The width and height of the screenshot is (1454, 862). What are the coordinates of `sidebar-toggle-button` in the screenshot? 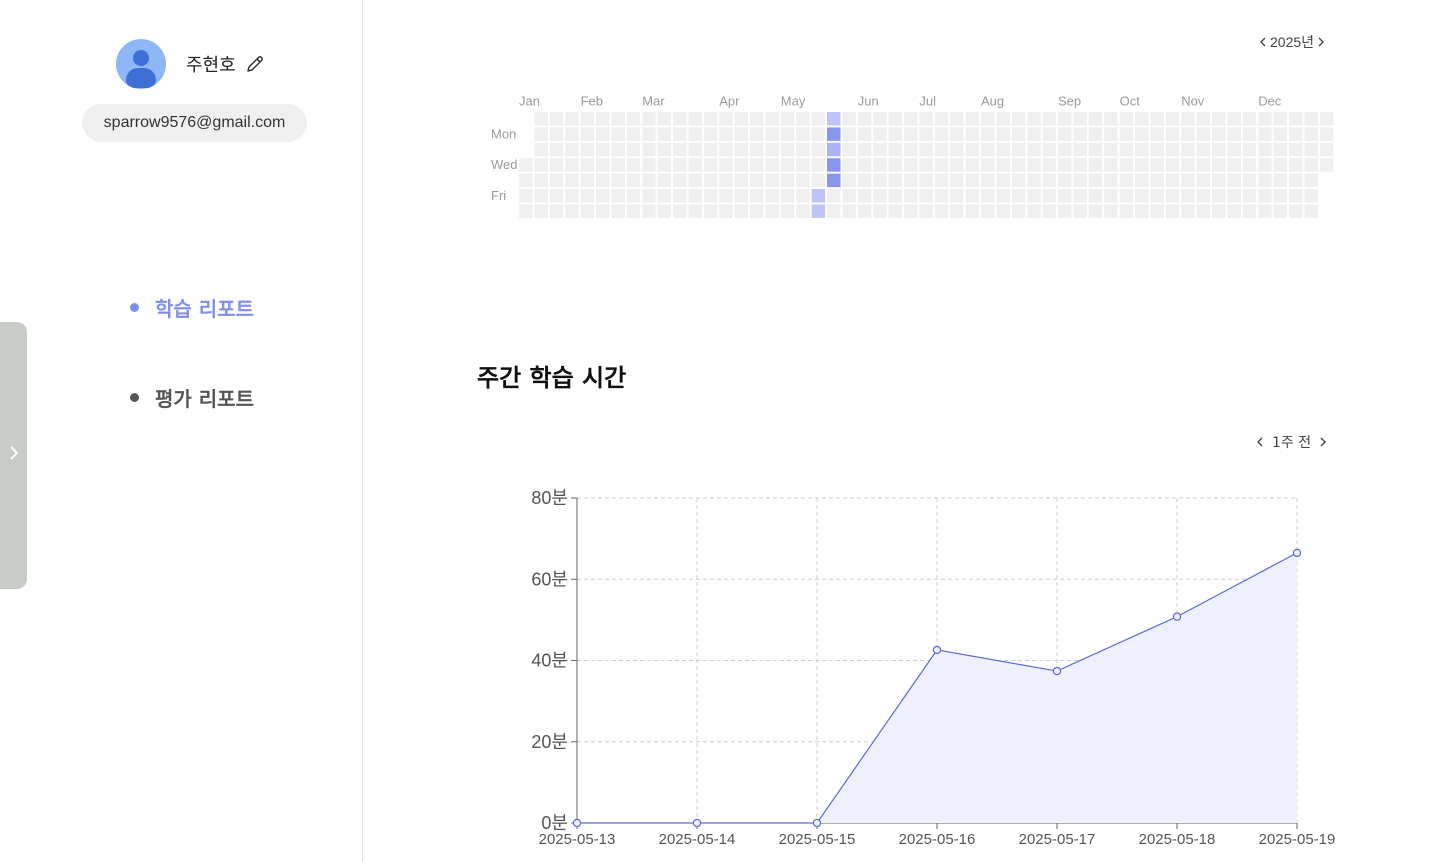 It's located at (13, 455).